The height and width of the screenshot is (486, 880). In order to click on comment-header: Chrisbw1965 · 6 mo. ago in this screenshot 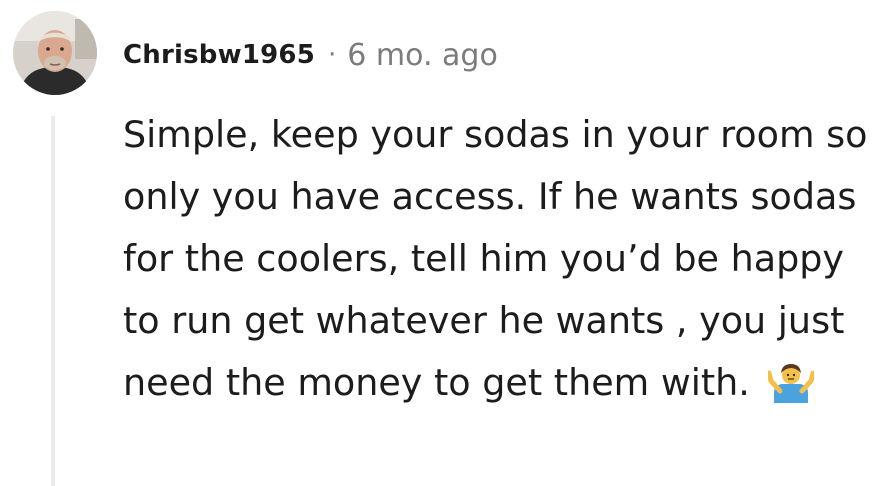, I will do `click(310, 55)`.